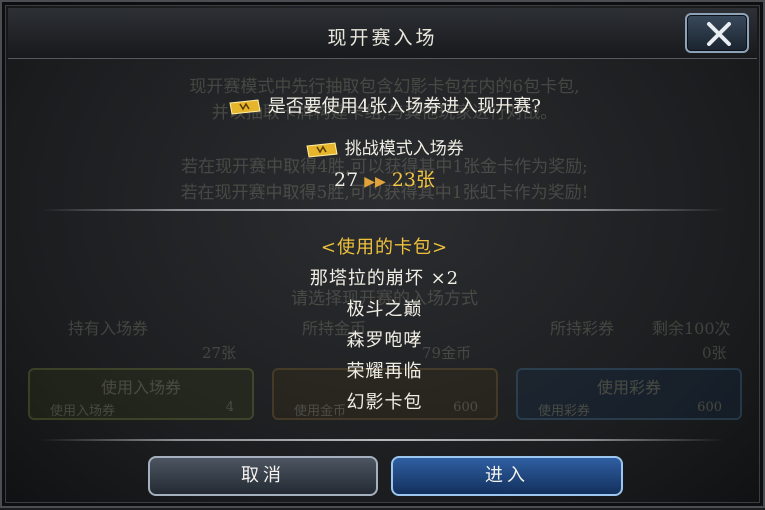 The height and width of the screenshot is (510, 765). What do you see at coordinates (404, 149) in the screenshot?
I see `ticket-type-label: 挑战模式入场券` at bounding box center [404, 149].